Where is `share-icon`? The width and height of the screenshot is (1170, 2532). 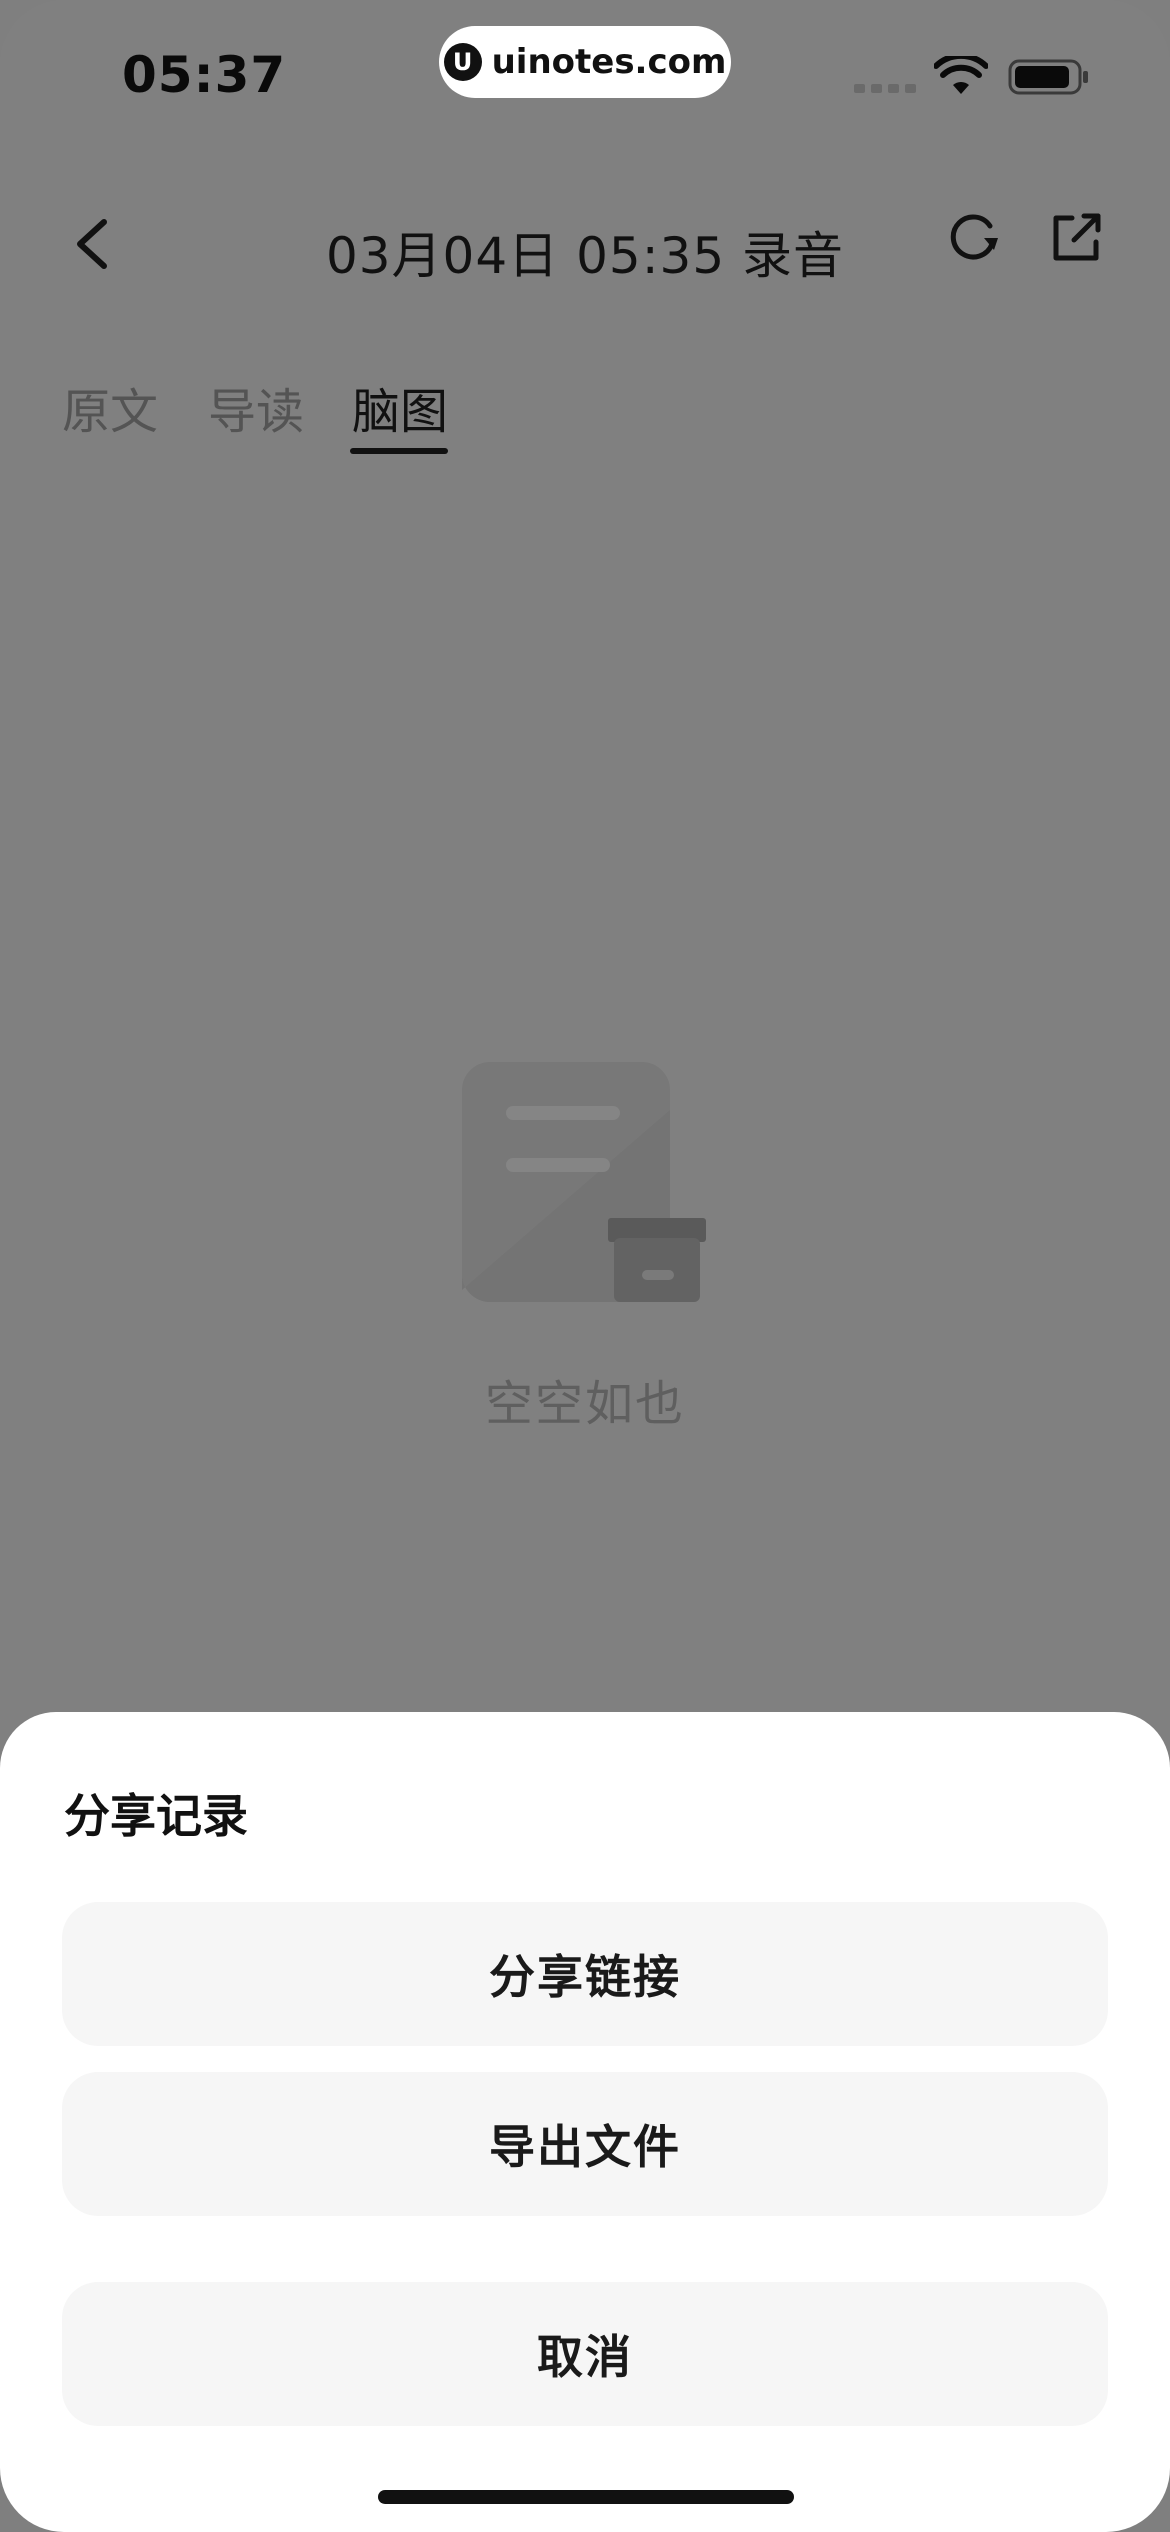
share-icon is located at coordinates (1076, 238).